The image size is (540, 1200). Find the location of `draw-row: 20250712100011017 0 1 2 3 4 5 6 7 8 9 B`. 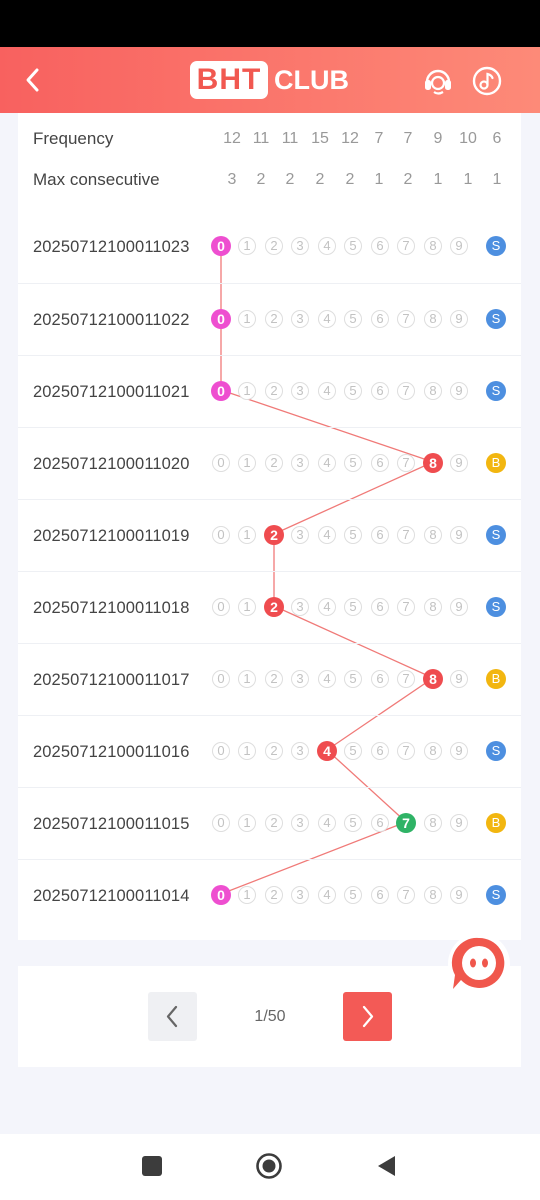

draw-row: 20250712100011017 0 1 2 3 4 5 6 7 8 9 B is located at coordinates (269, 679).